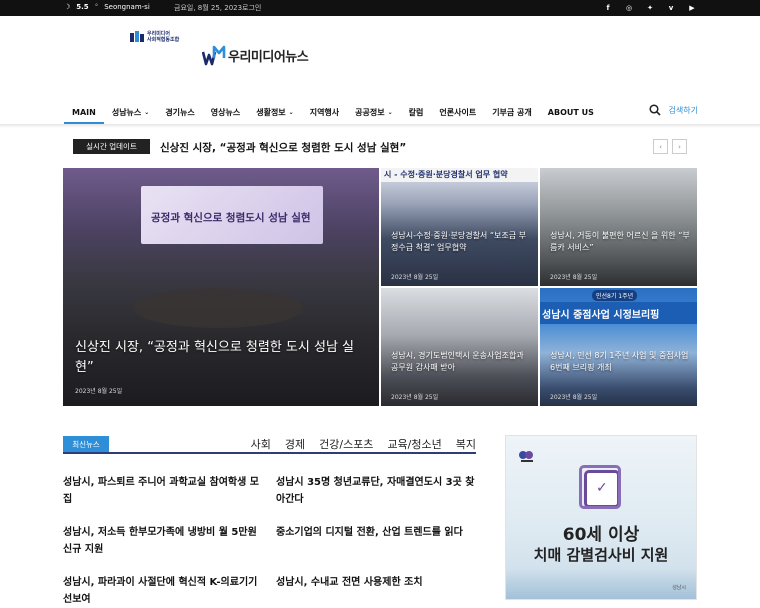  What do you see at coordinates (466, 444) in the screenshot?
I see `tab-welfare: 복지` at bounding box center [466, 444].